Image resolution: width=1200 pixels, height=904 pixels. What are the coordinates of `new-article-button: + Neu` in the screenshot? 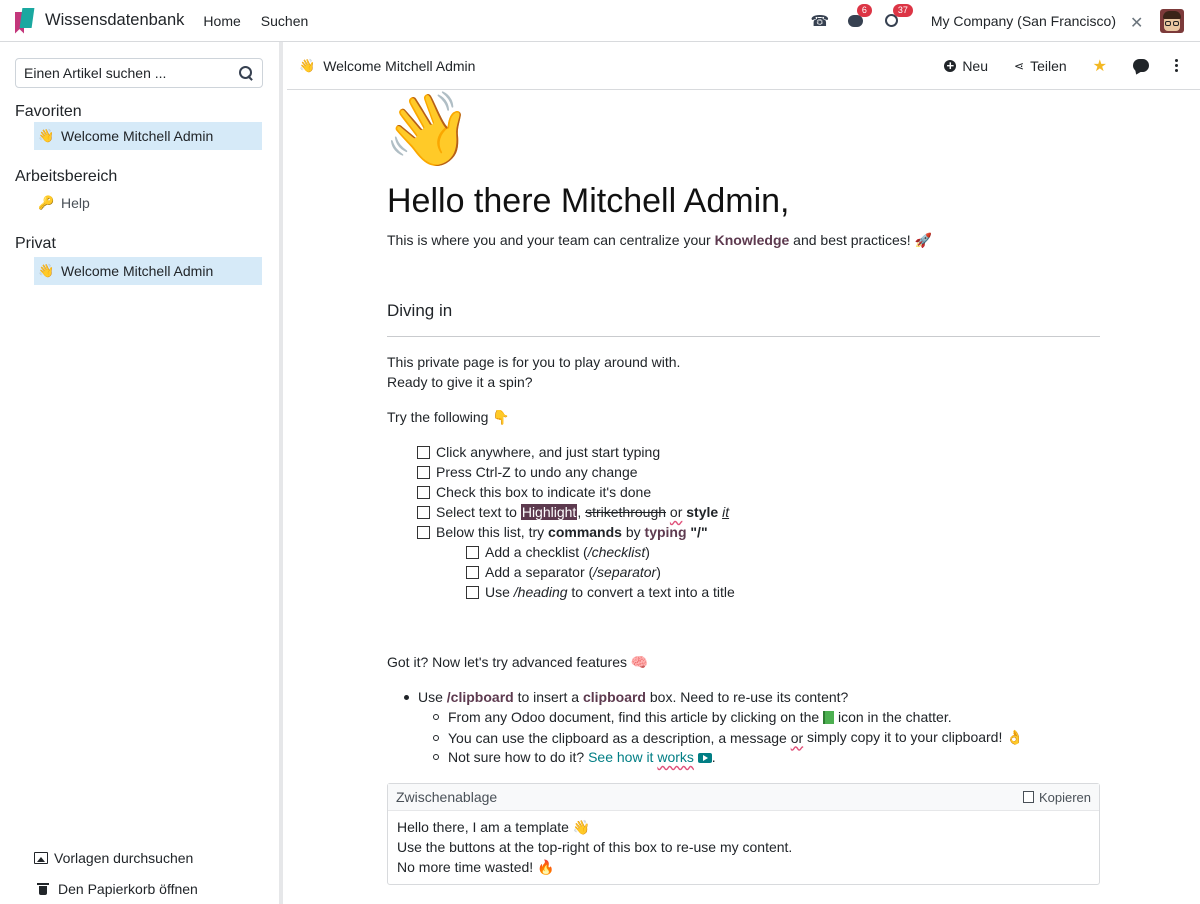 It's located at (966, 66).